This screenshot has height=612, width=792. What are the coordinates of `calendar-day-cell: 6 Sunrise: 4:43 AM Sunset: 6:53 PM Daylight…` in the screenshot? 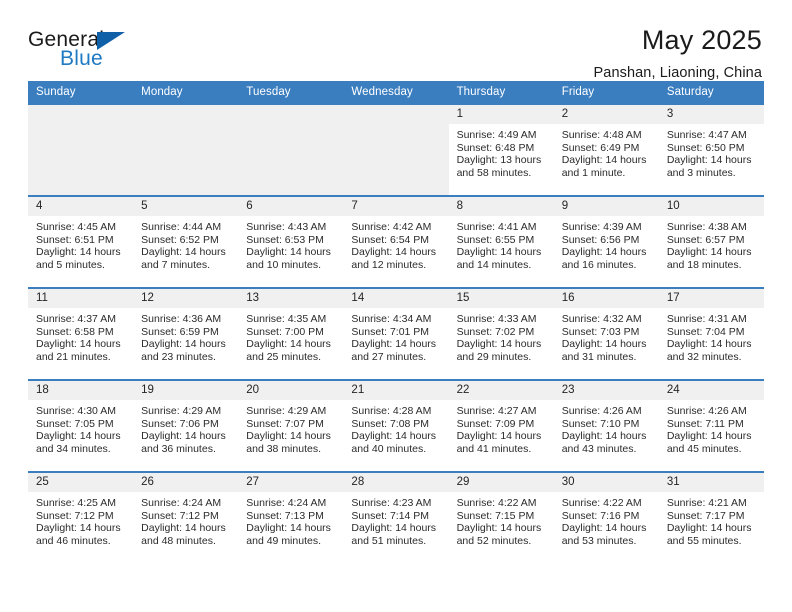 It's located at (291, 241).